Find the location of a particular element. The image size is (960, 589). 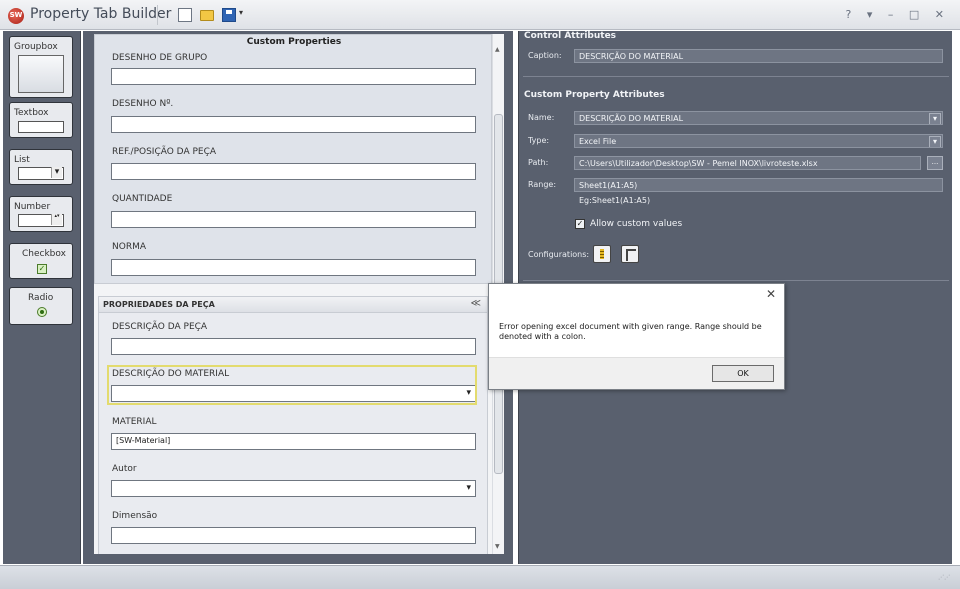

field-label: NORMA is located at coordinates (129, 247).